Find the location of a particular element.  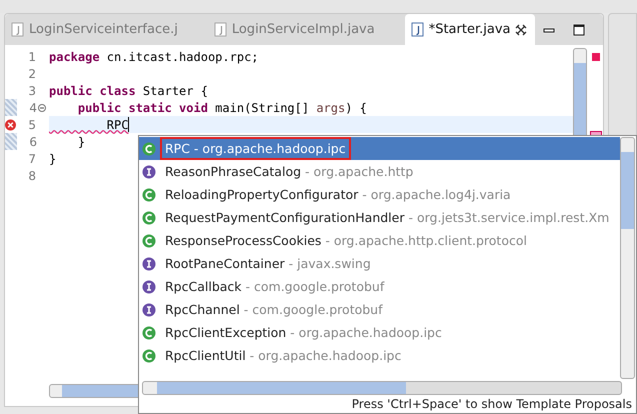

horizontal-scrollbar is located at coordinates (382, 388).